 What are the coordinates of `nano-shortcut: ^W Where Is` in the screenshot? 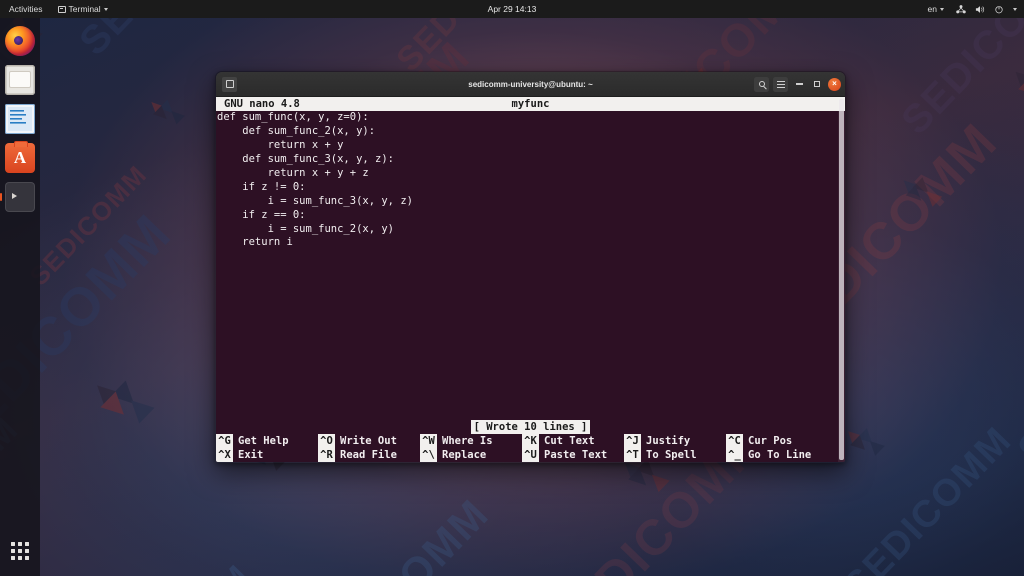 It's located at (471, 441).